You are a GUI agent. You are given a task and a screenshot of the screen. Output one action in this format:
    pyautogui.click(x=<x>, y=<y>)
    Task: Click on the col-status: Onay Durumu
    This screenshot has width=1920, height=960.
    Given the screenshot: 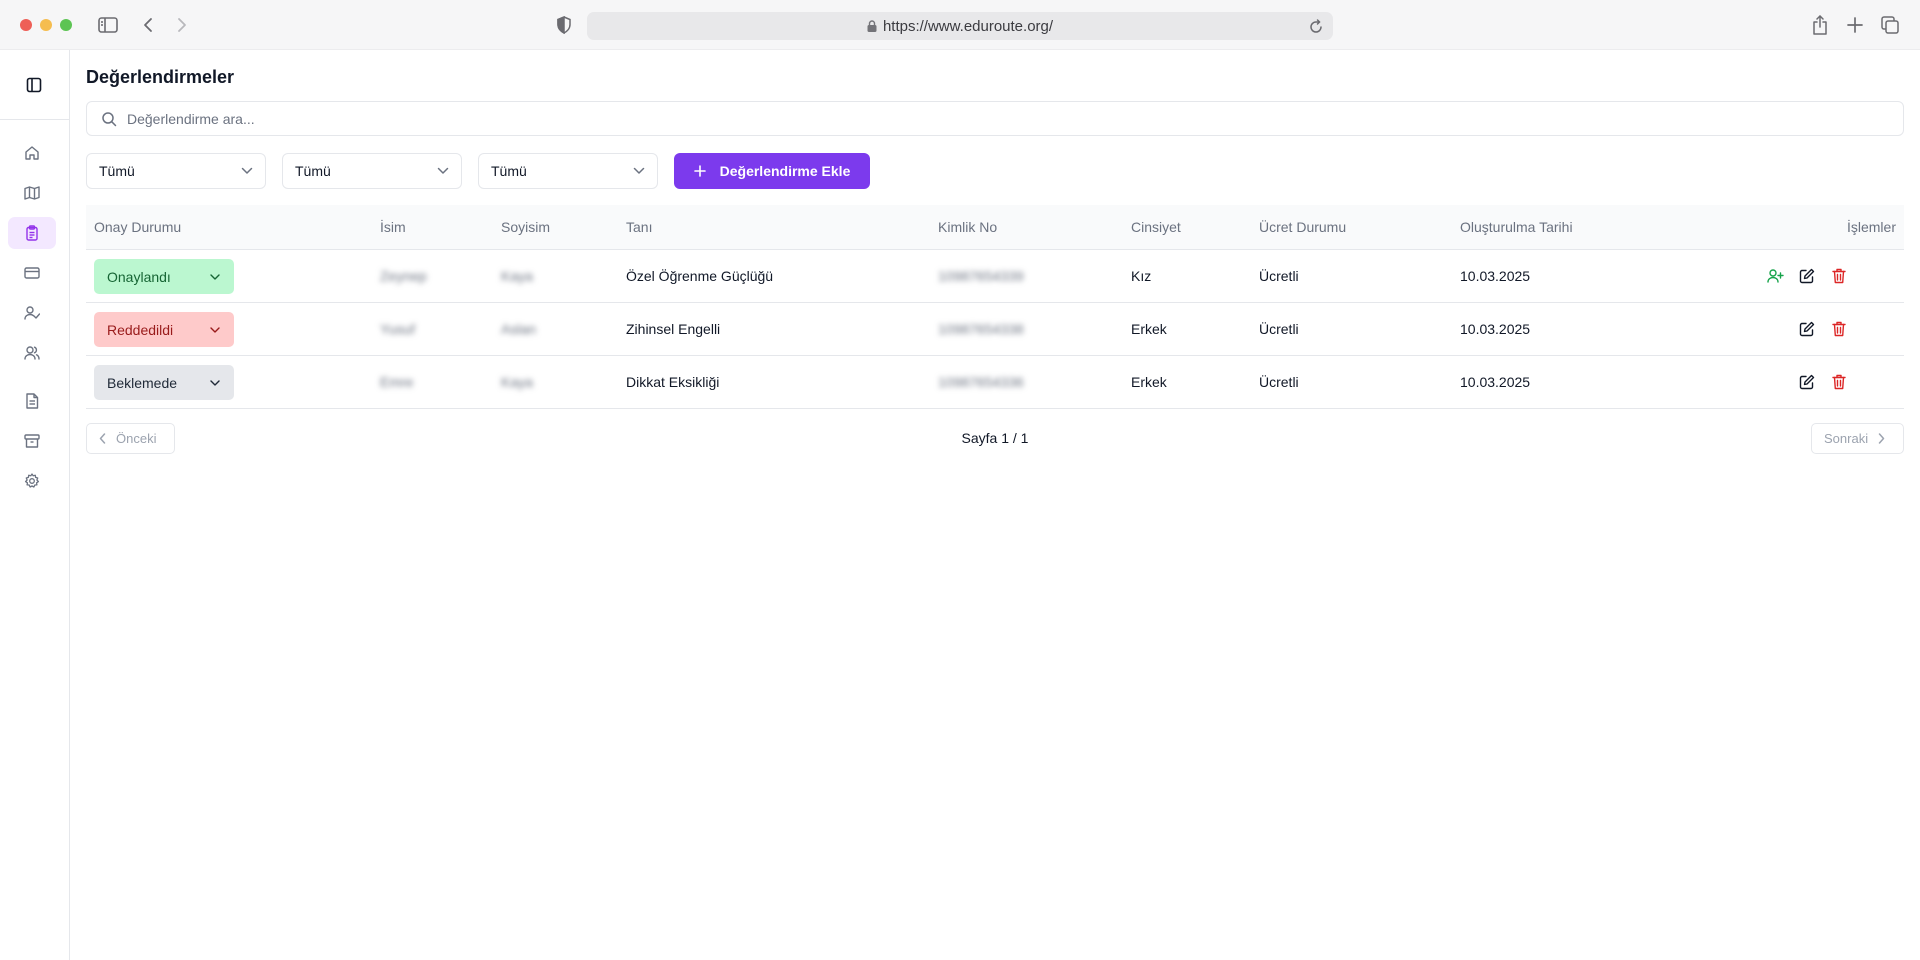 What is the action you would take?
    pyautogui.click(x=137, y=227)
    